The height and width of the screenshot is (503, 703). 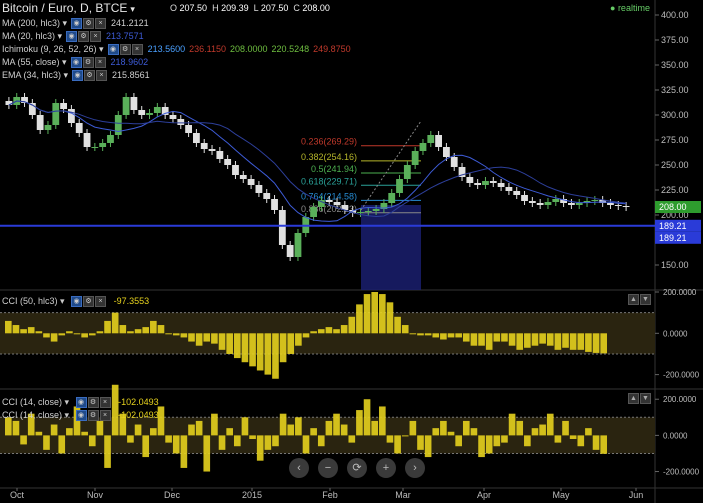 I want to click on indicator-legend-row: MA (200, hlc3) ▾ ◉ ⚙ × 241.2121, so click(x=75, y=23).